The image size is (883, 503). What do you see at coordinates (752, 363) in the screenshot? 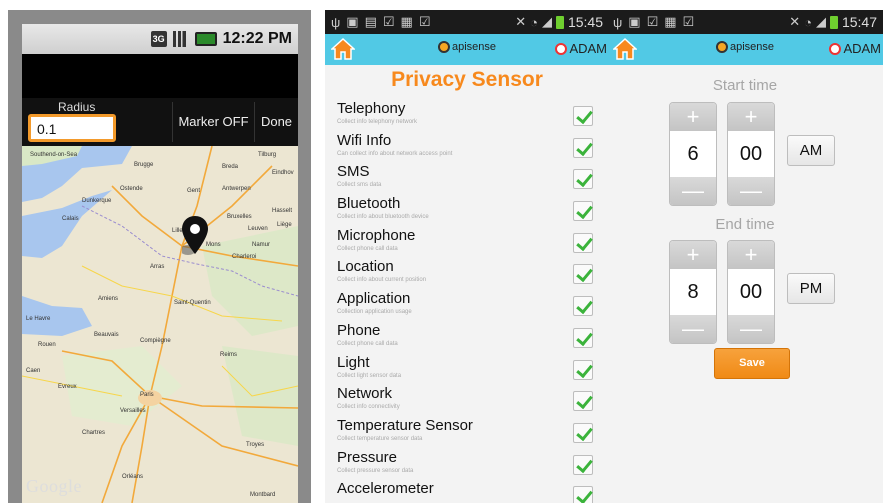
I see `save-button: Save` at bounding box center [752, 363].